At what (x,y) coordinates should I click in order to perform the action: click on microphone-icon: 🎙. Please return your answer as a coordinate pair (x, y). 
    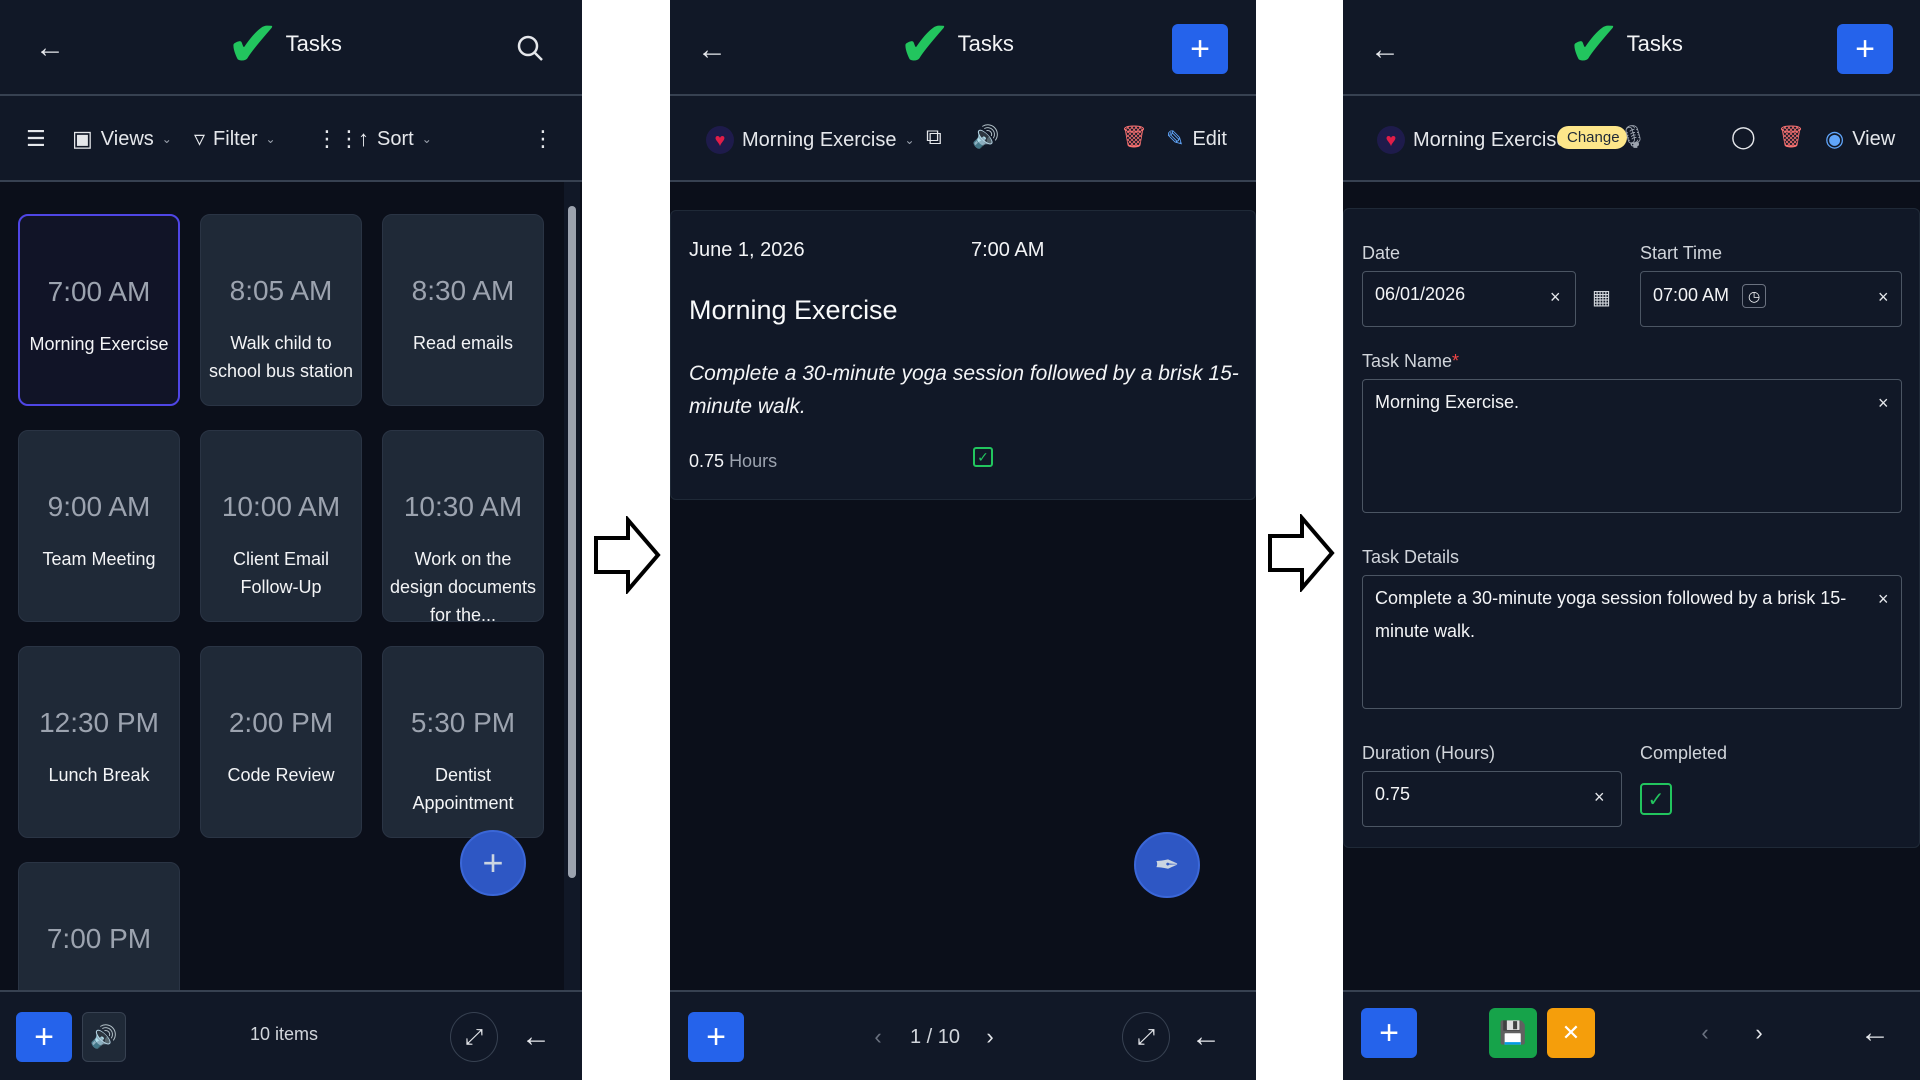
    Looking at the image, I should click on (1633, 137).